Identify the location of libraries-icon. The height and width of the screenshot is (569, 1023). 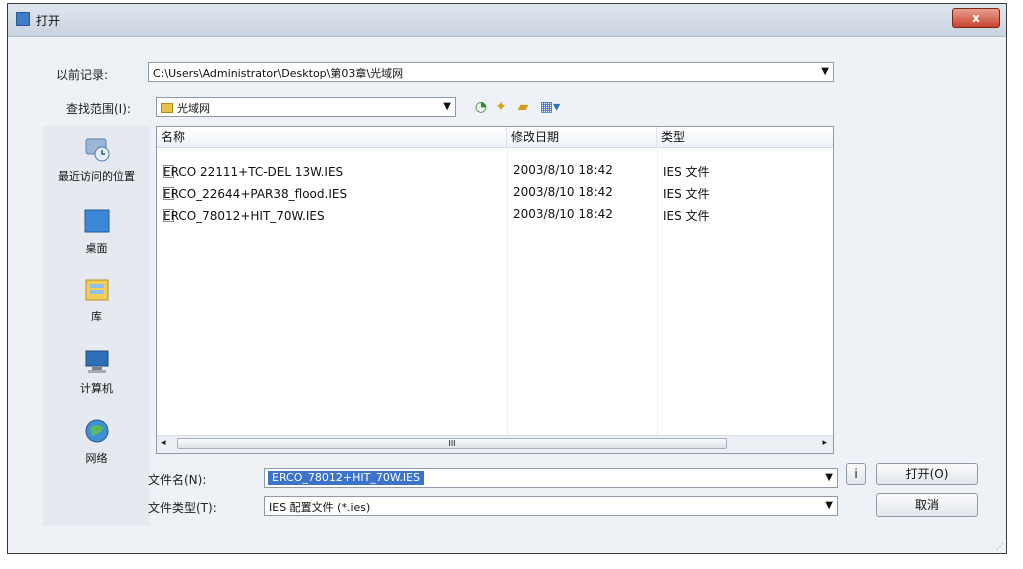
(97, 290).